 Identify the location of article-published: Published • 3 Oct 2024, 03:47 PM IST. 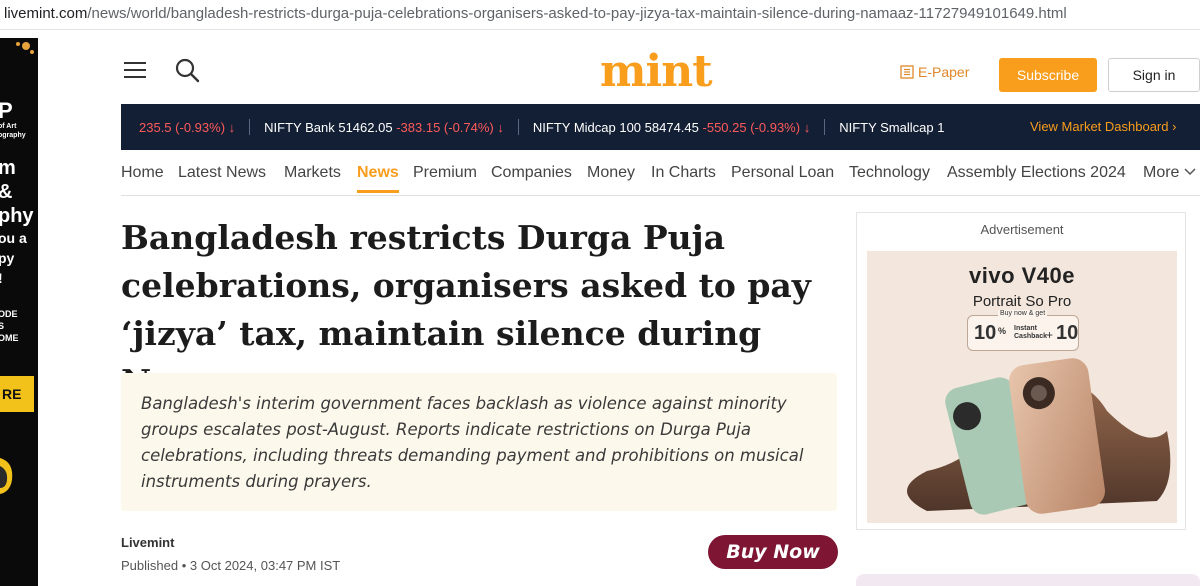
(230, 565).